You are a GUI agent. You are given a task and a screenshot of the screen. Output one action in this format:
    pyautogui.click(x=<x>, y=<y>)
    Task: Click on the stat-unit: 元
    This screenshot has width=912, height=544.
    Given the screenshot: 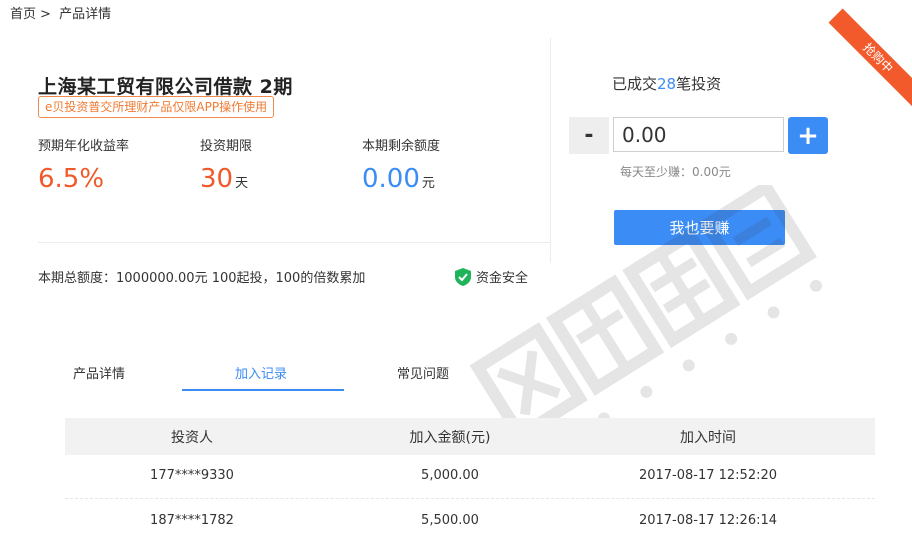 What is the action you would take?
    pyautogui.click(x=428, y=183)
    